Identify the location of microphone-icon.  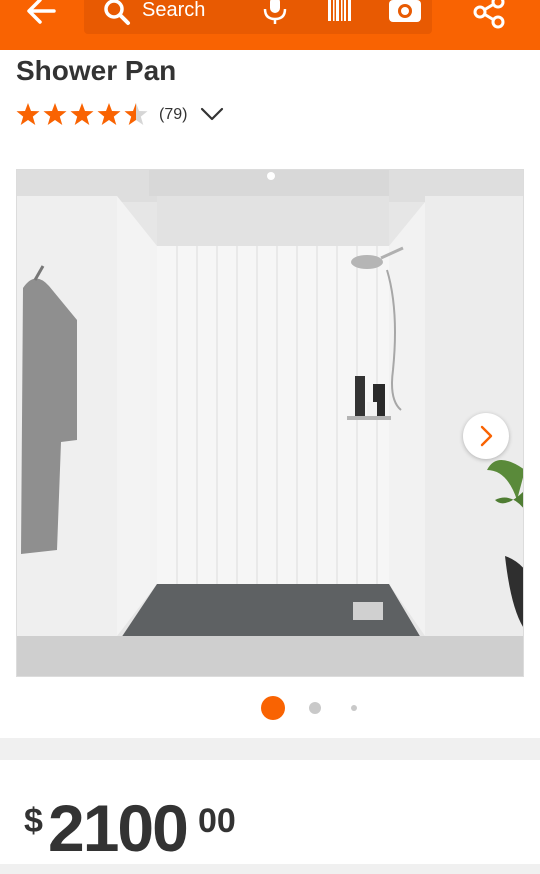
(275, 12).